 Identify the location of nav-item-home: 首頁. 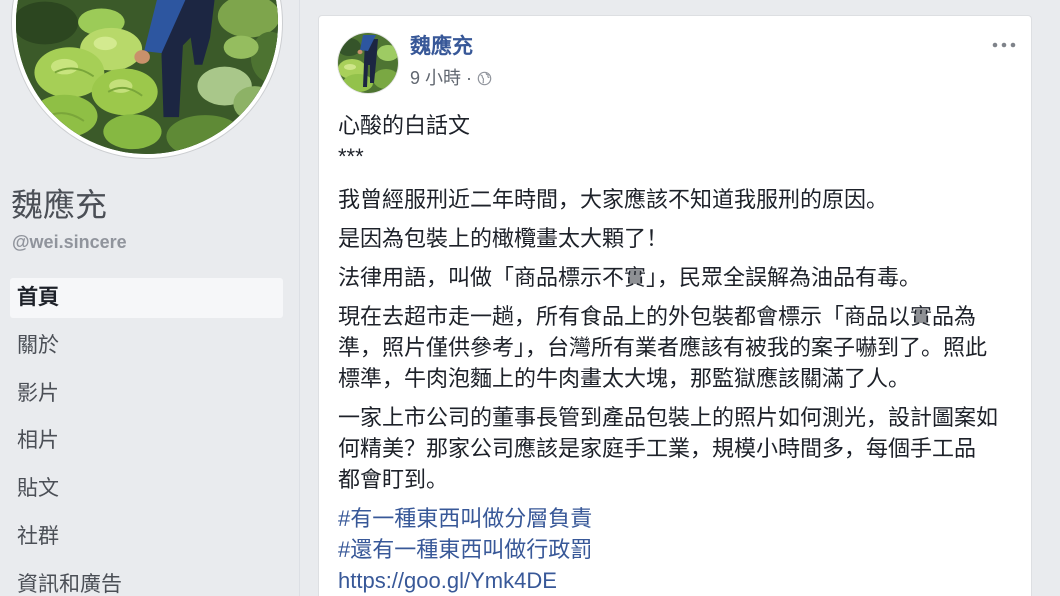
(146, 298).